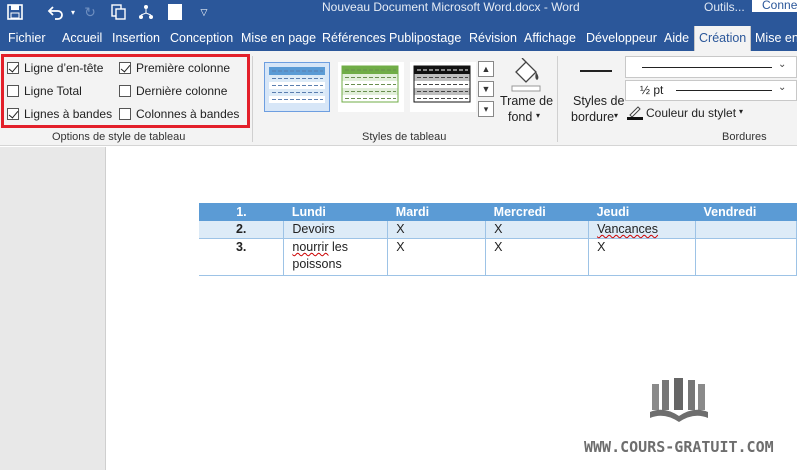  I want to click on table-header-cell: Jeudi, so click(642, 212).